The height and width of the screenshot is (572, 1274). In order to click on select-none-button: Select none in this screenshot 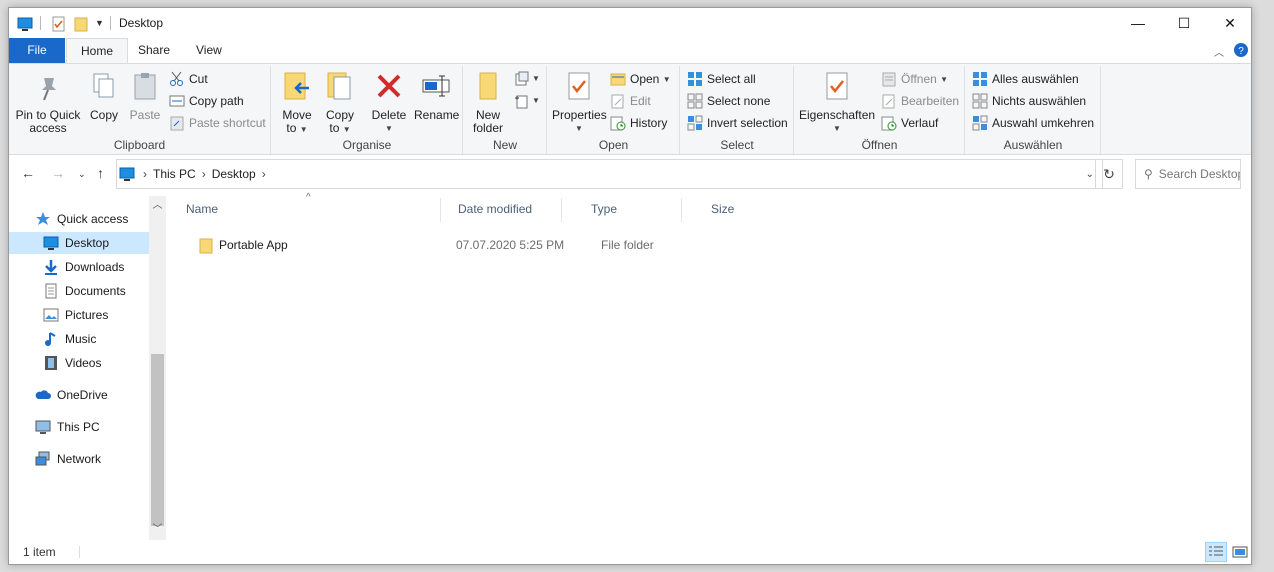, I will do `click(728, 101)`.